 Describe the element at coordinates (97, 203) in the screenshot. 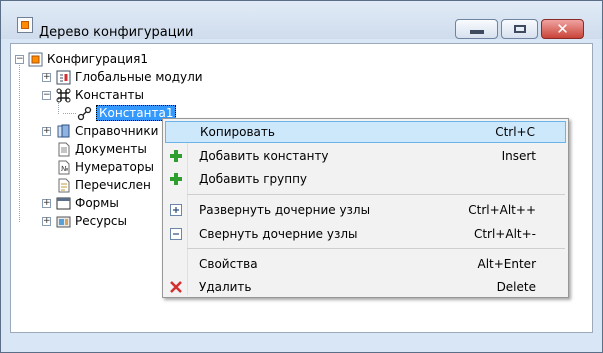

I see `tree-item-label: Формы` at that location.